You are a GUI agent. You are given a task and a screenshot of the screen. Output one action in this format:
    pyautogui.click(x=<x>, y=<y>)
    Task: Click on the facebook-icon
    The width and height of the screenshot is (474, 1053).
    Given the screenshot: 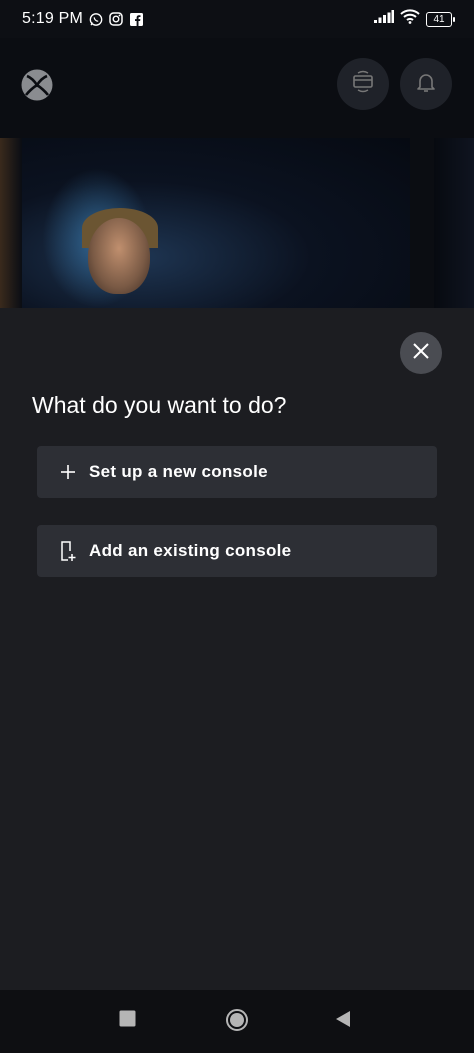 What is the action you would take?
    pyautogui.click(x=136, y=19)
    